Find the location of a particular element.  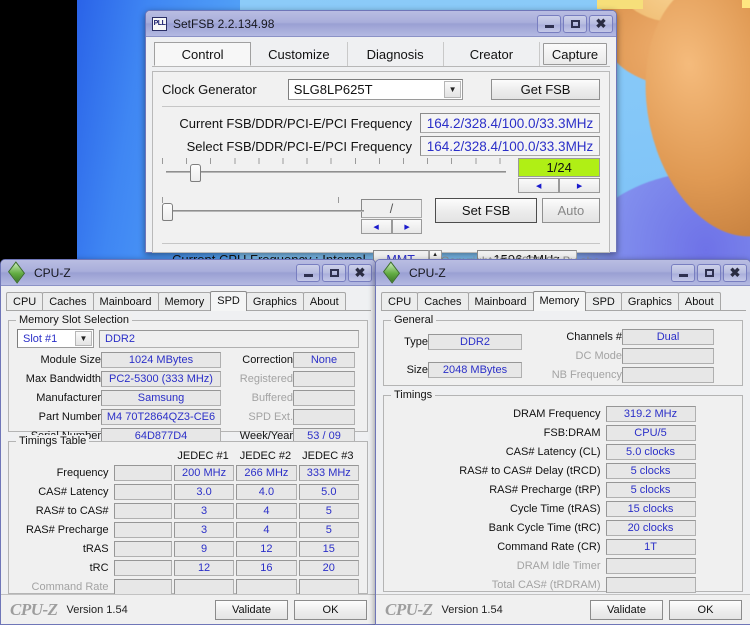

divider-bottom is located at coordinates (381, 243).